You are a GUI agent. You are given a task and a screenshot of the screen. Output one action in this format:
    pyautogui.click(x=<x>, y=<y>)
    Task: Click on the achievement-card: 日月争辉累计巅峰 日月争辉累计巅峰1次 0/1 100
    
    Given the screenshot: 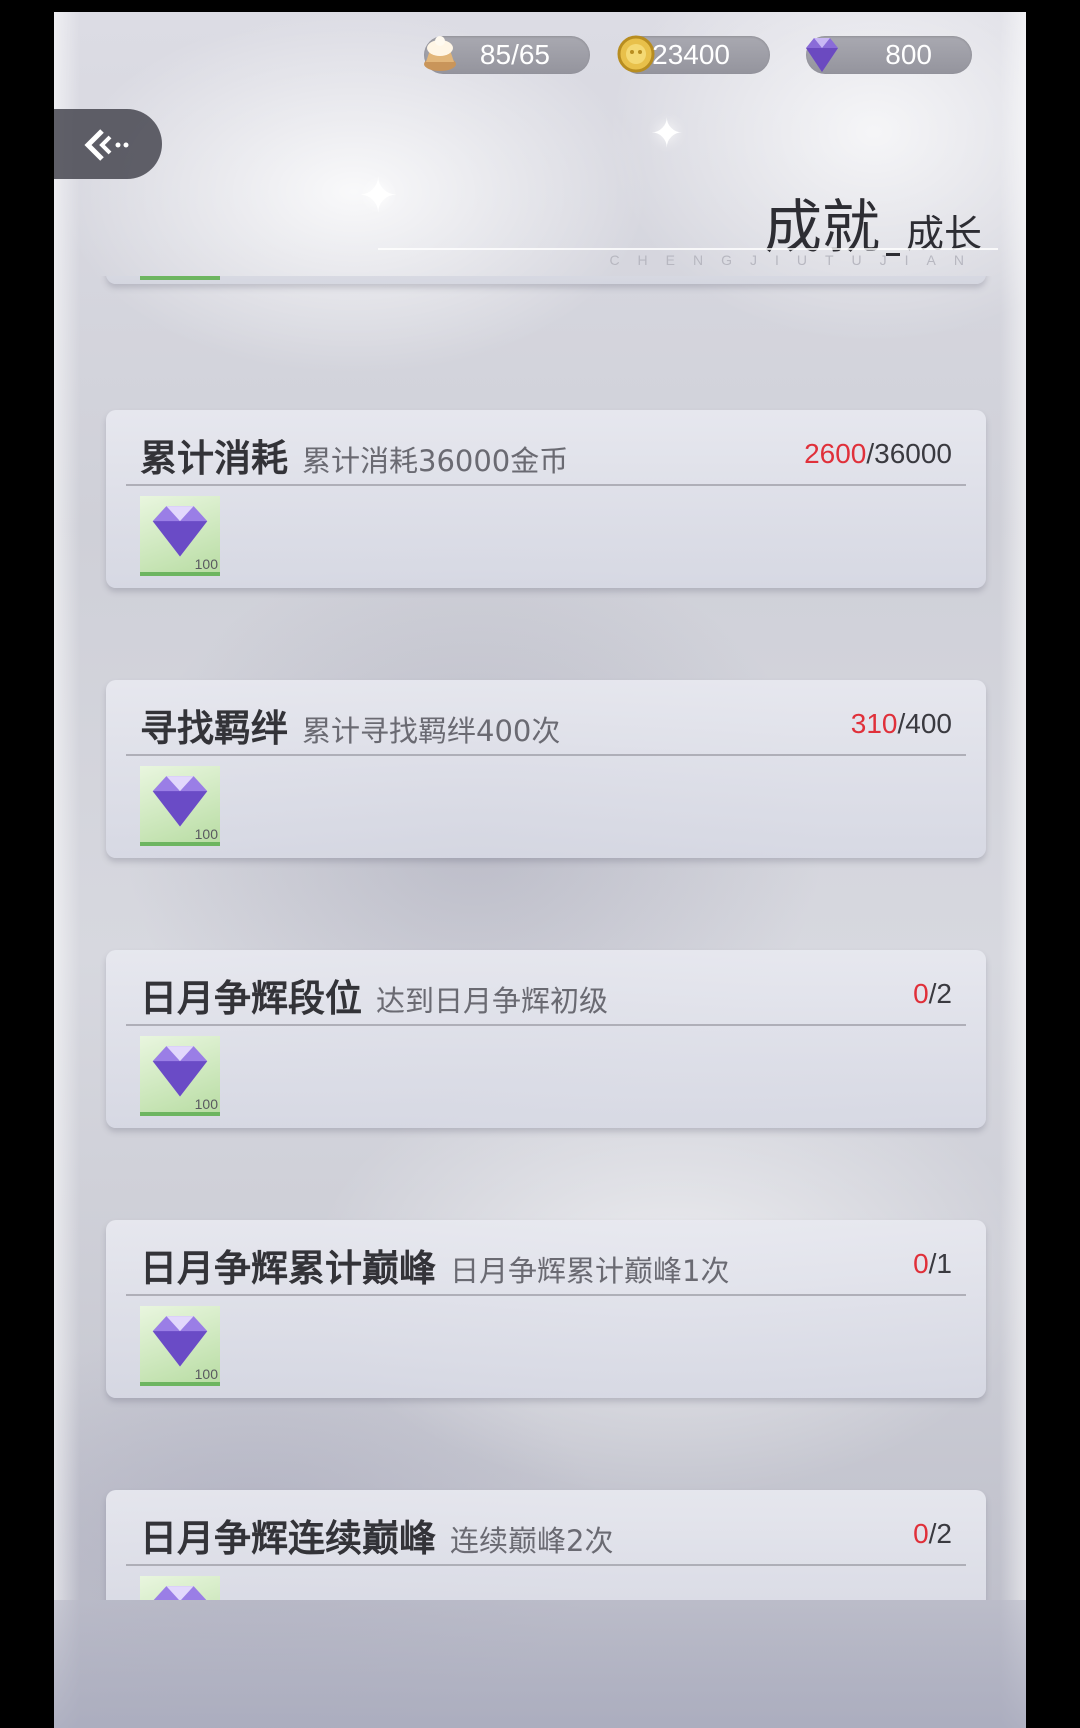 What is the action you would take?
    pyautogui.click(x=546, y=1309)
    